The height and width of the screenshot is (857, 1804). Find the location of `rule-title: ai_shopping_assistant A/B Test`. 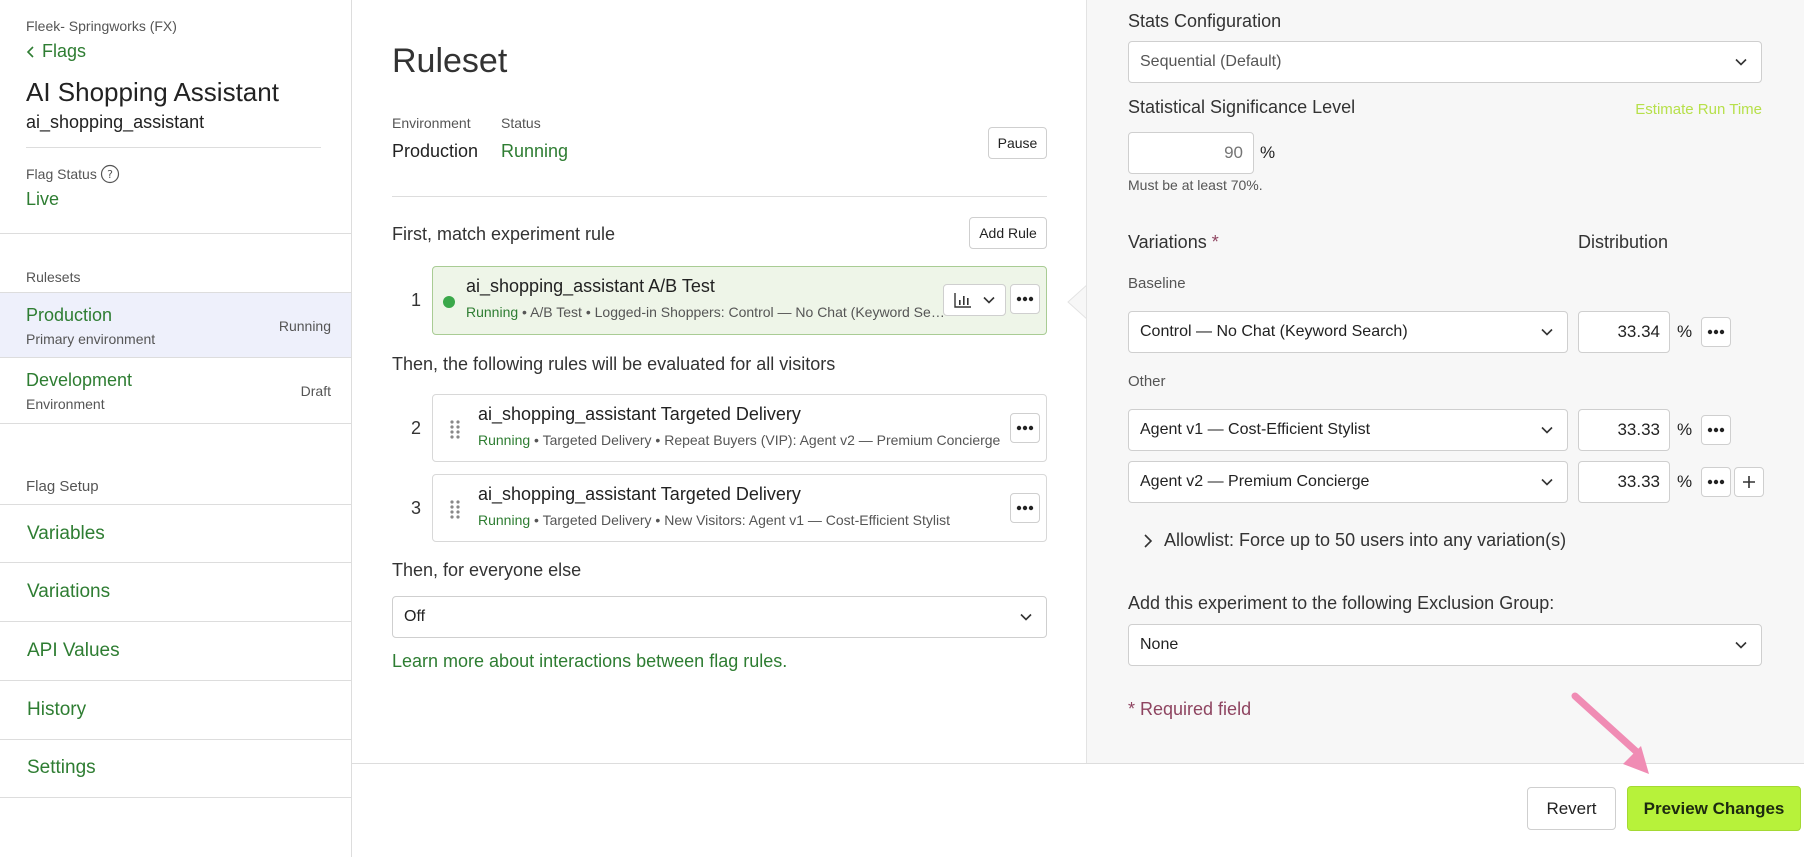

rule-title: ai_shopping_assistant A/B Test is located at coordinates (590, 286).